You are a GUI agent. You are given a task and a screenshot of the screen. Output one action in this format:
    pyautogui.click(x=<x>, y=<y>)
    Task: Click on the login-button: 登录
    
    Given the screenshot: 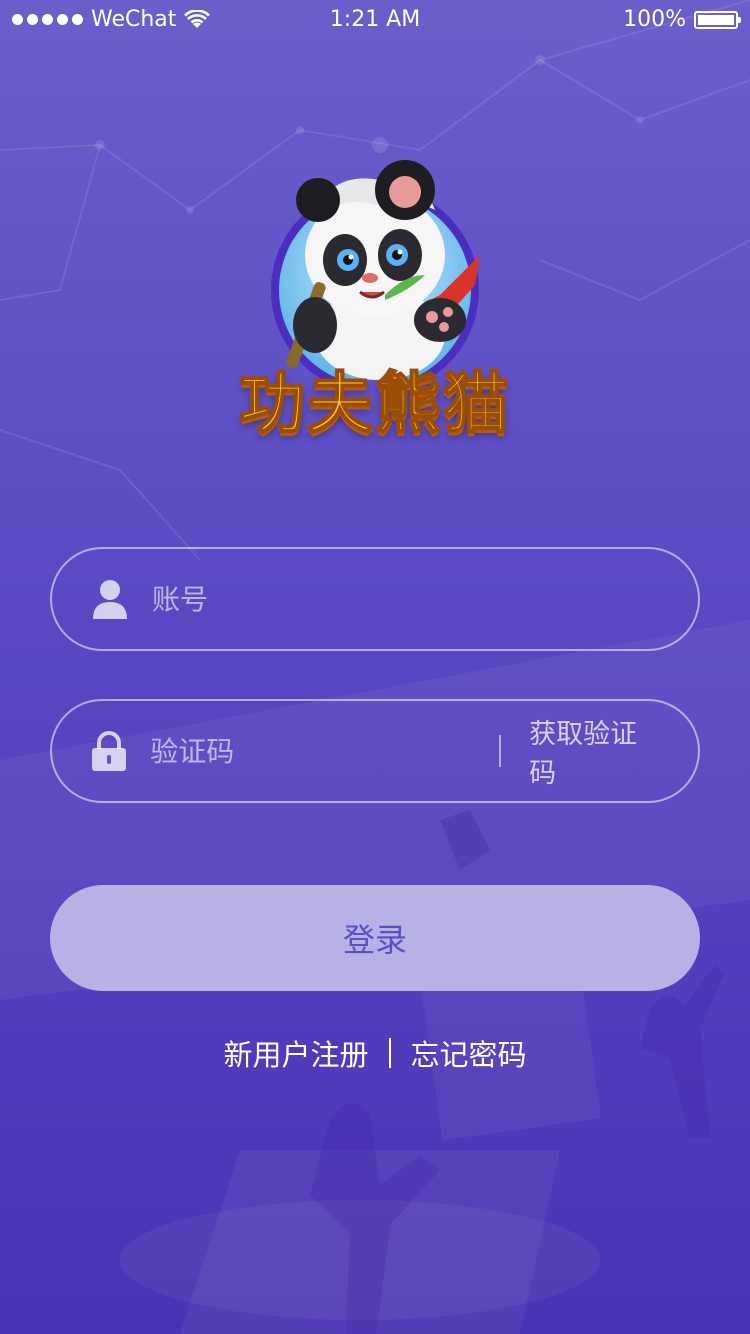 What is the action you would take?
    pyautogui.click(x=375, y=938)
    